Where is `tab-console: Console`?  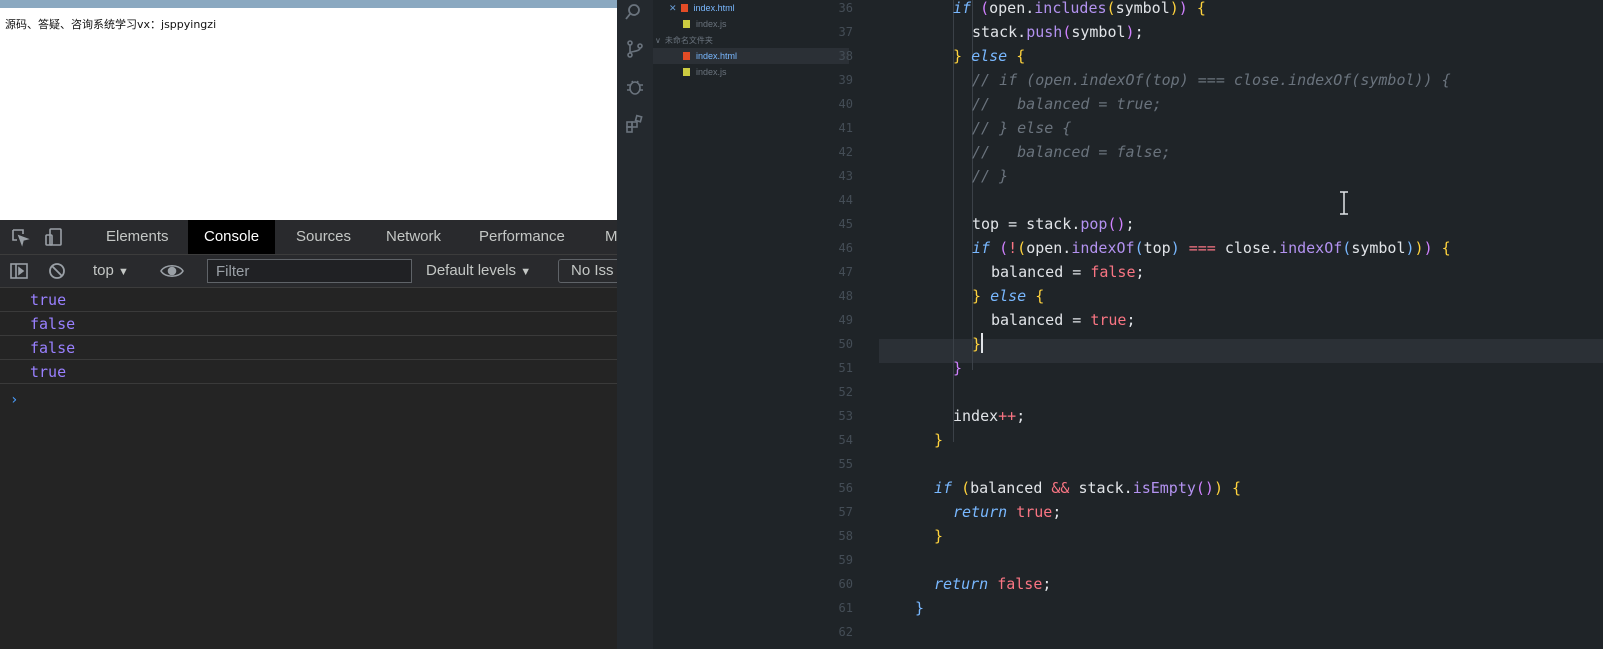 tab-console: Console is located at coordinates (232, 237).